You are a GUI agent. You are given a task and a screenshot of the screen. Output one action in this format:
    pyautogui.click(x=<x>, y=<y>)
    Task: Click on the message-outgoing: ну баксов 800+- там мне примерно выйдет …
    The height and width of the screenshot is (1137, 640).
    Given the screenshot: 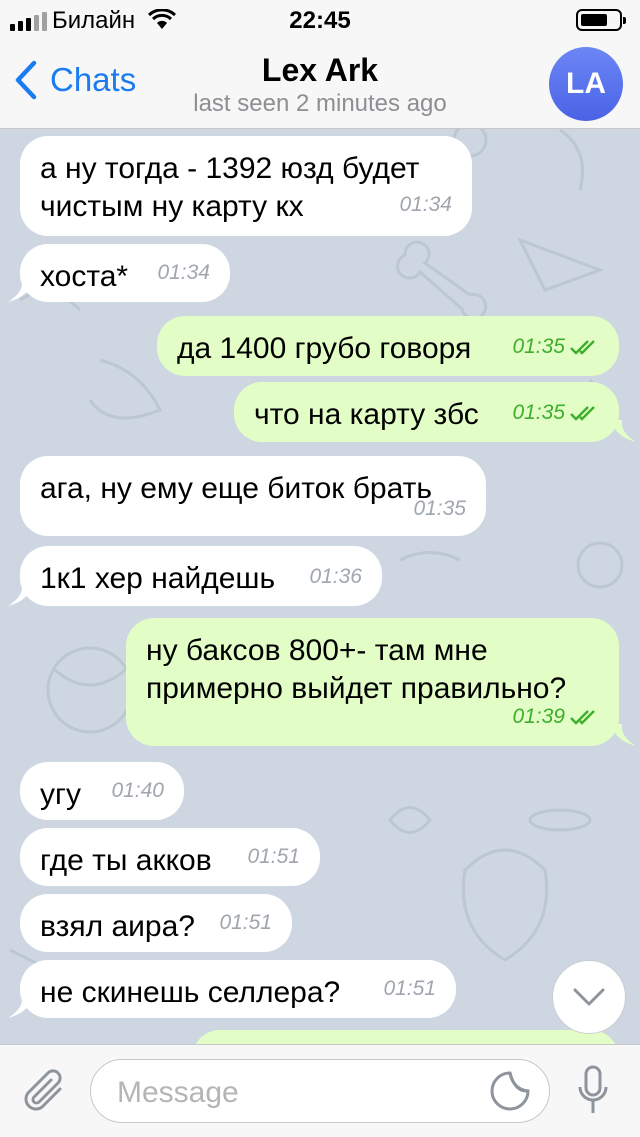 What is the action you would take?
    pyautogui.click(x=372, y=682)
    